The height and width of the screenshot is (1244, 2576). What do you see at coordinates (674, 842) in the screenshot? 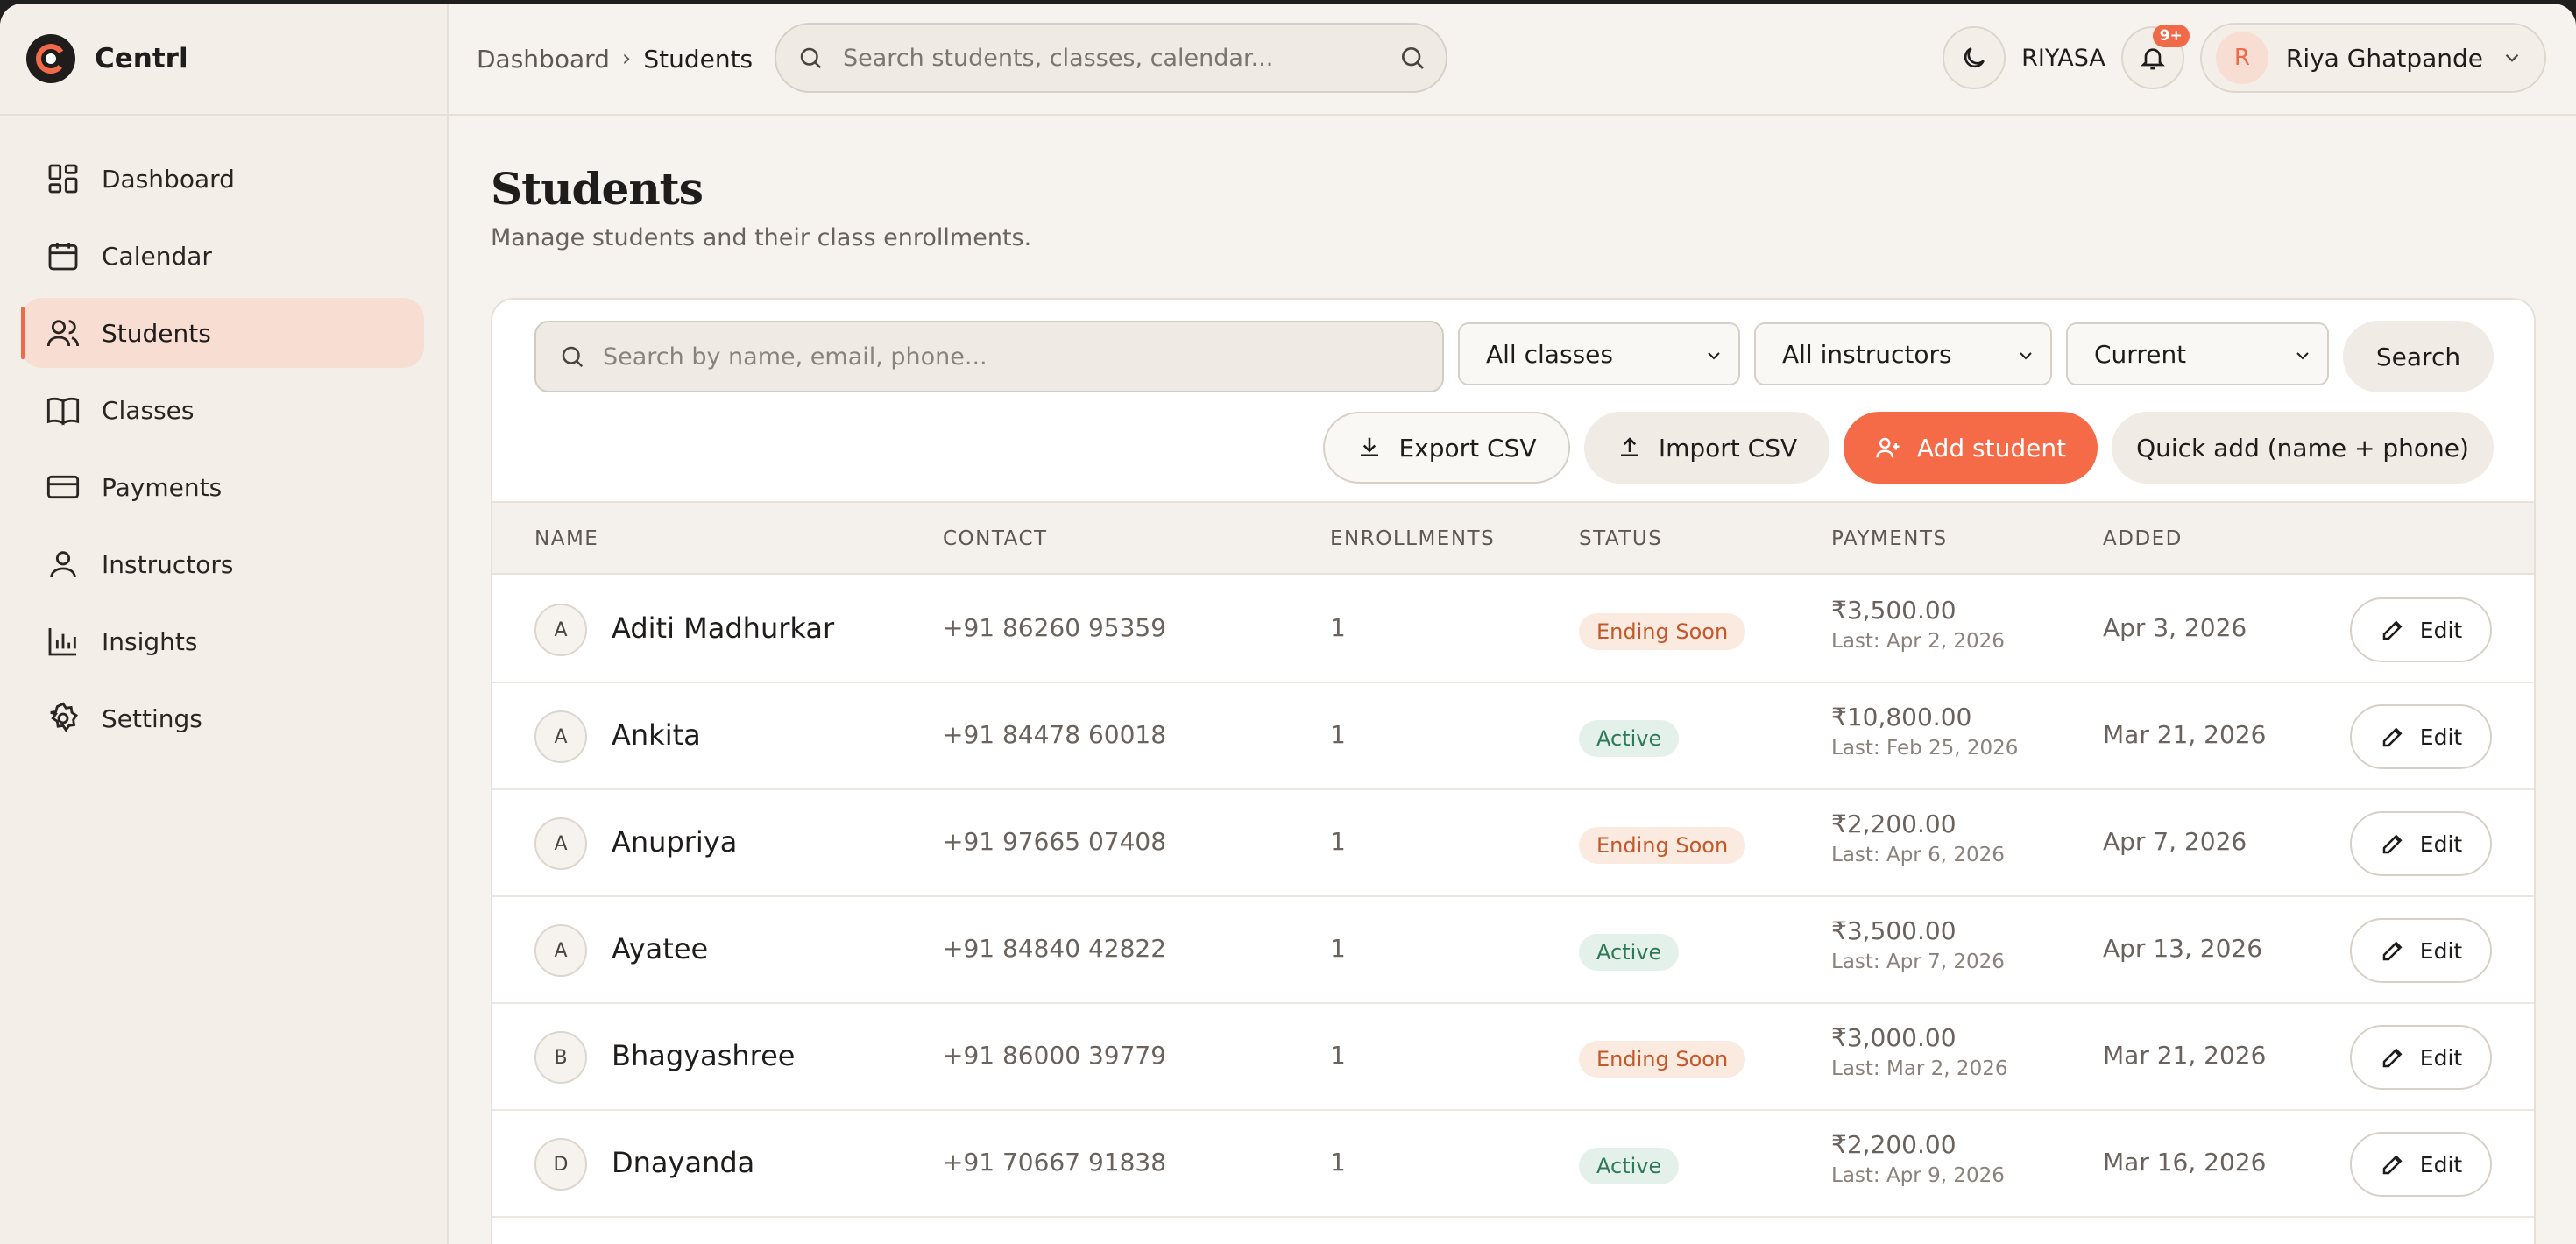
I see `student-name: Anupriya` at bounding box center [674, 842].